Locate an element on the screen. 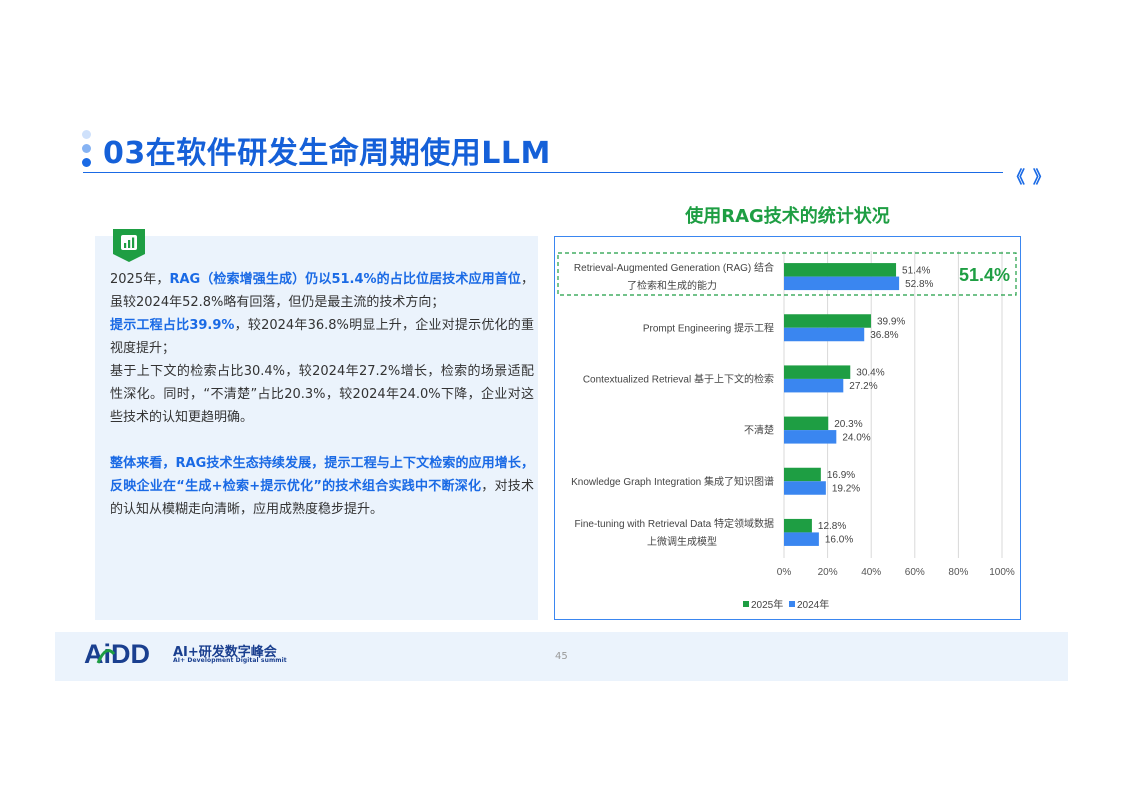 Image resolution: width=1123 pixels, height=794 pixels. data-label: 16.0% is located at coordinates (839, 540).